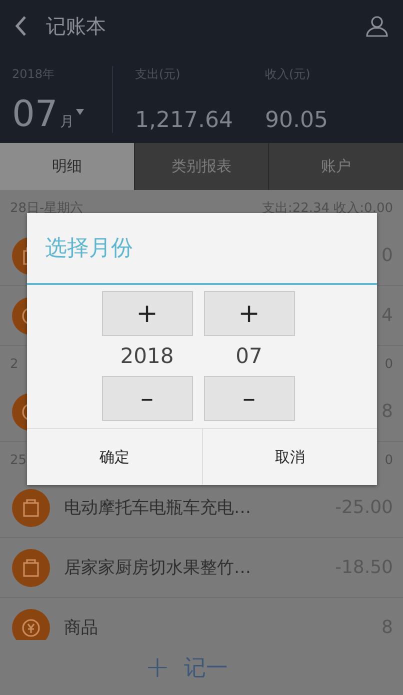 The width and height of the screenshot is (403, 695). Describe the element at coordinates (81, 628) in the screenshot. I see `entry-name: 商品` at that location.